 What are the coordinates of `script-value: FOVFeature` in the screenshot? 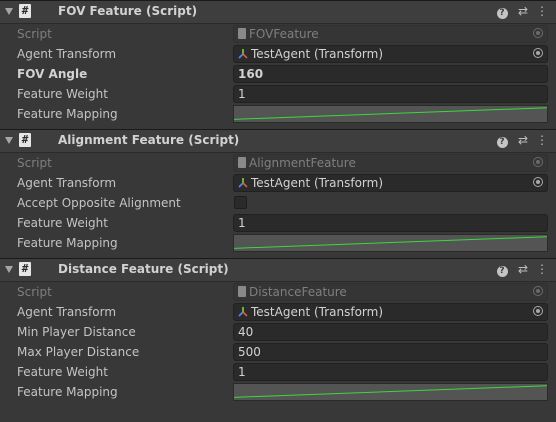 It's located at (284, 34).